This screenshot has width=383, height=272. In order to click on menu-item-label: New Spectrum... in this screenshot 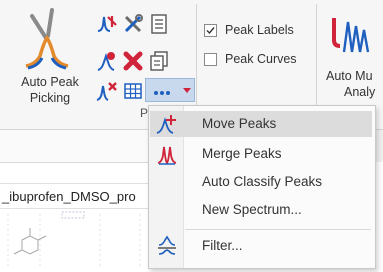, I will do `click(252, 209)`.